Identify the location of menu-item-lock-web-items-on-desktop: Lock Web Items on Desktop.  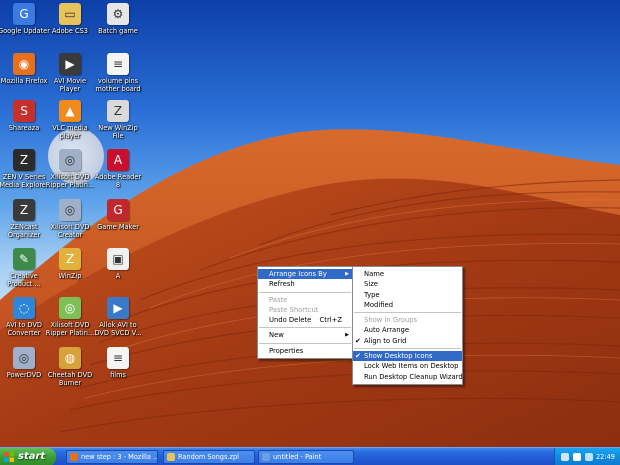
(407, 366).